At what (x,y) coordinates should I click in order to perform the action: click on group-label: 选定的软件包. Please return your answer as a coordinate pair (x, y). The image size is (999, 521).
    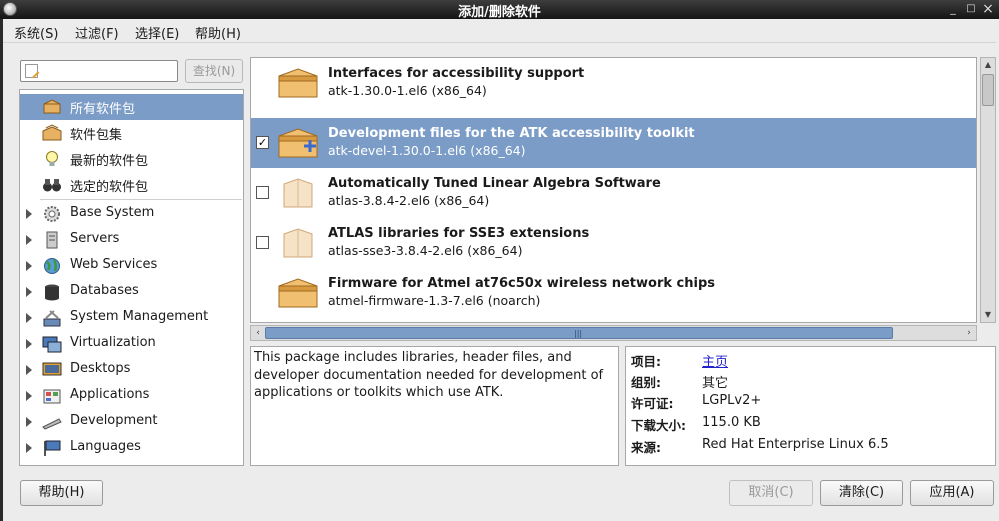
    Looking at the image, I should click on (109, 187).